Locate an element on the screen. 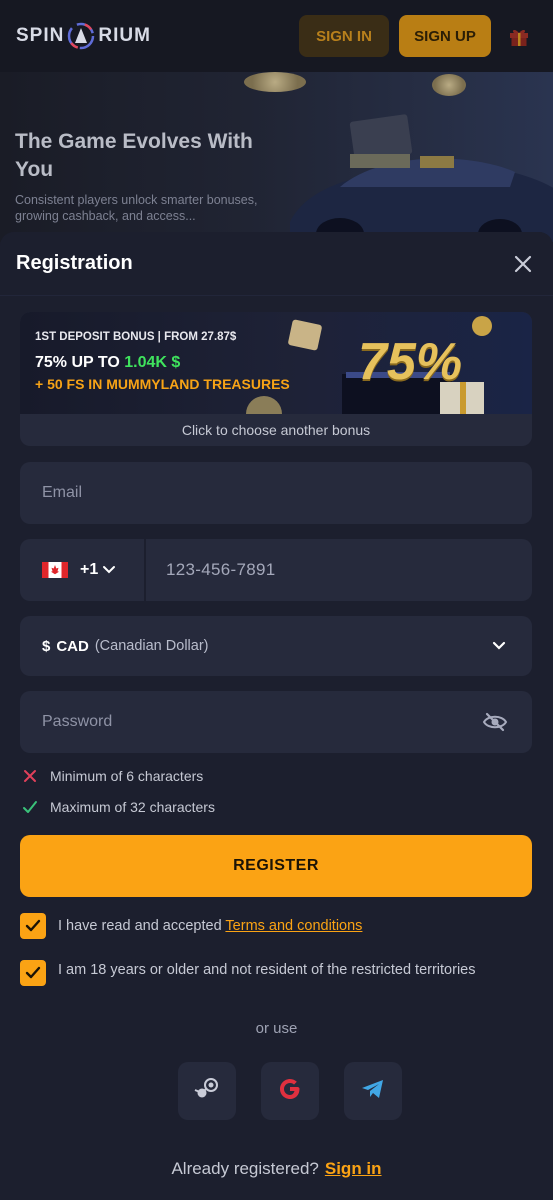 This screenshot has height=1200, width=553. email-field: Email is located at coordinates (276, 493).